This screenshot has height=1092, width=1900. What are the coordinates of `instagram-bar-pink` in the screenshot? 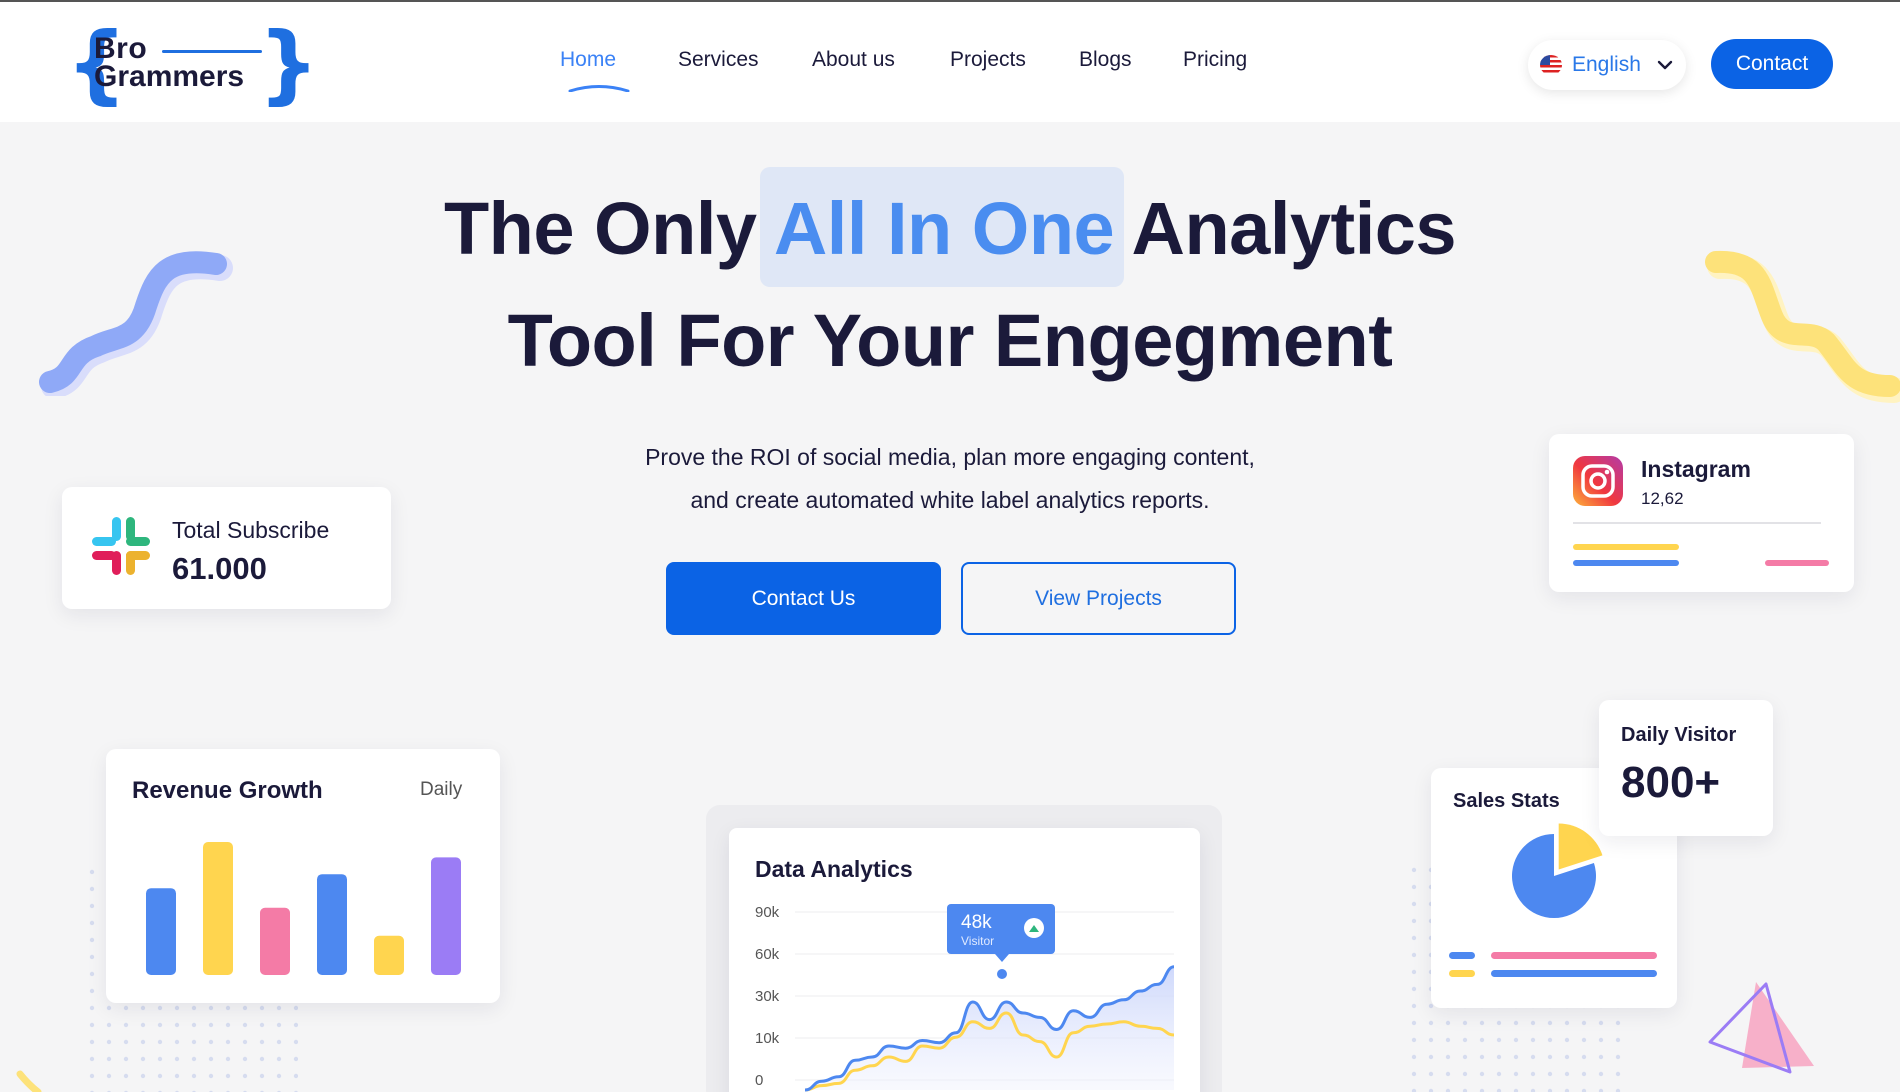 It's located at (1797, 563).